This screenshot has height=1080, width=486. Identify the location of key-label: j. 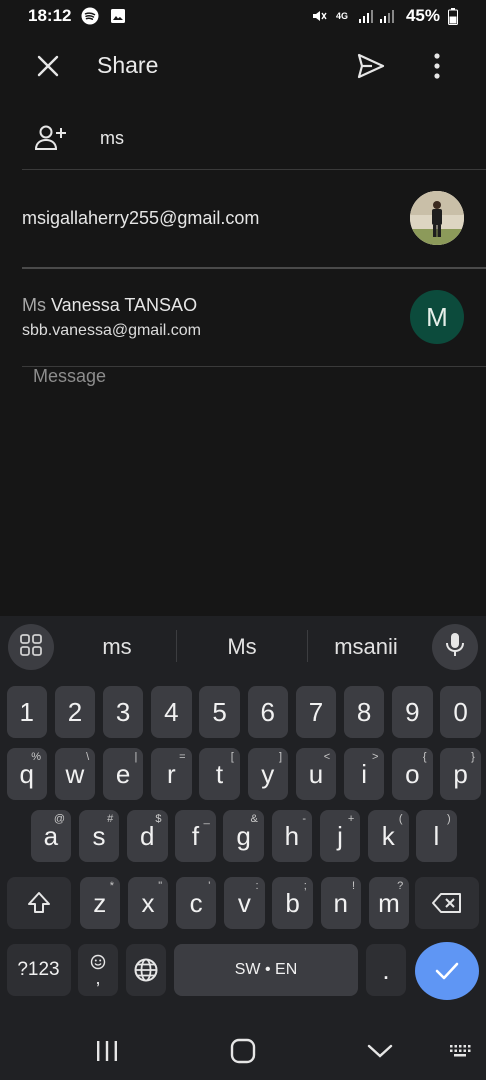
(340, 835).